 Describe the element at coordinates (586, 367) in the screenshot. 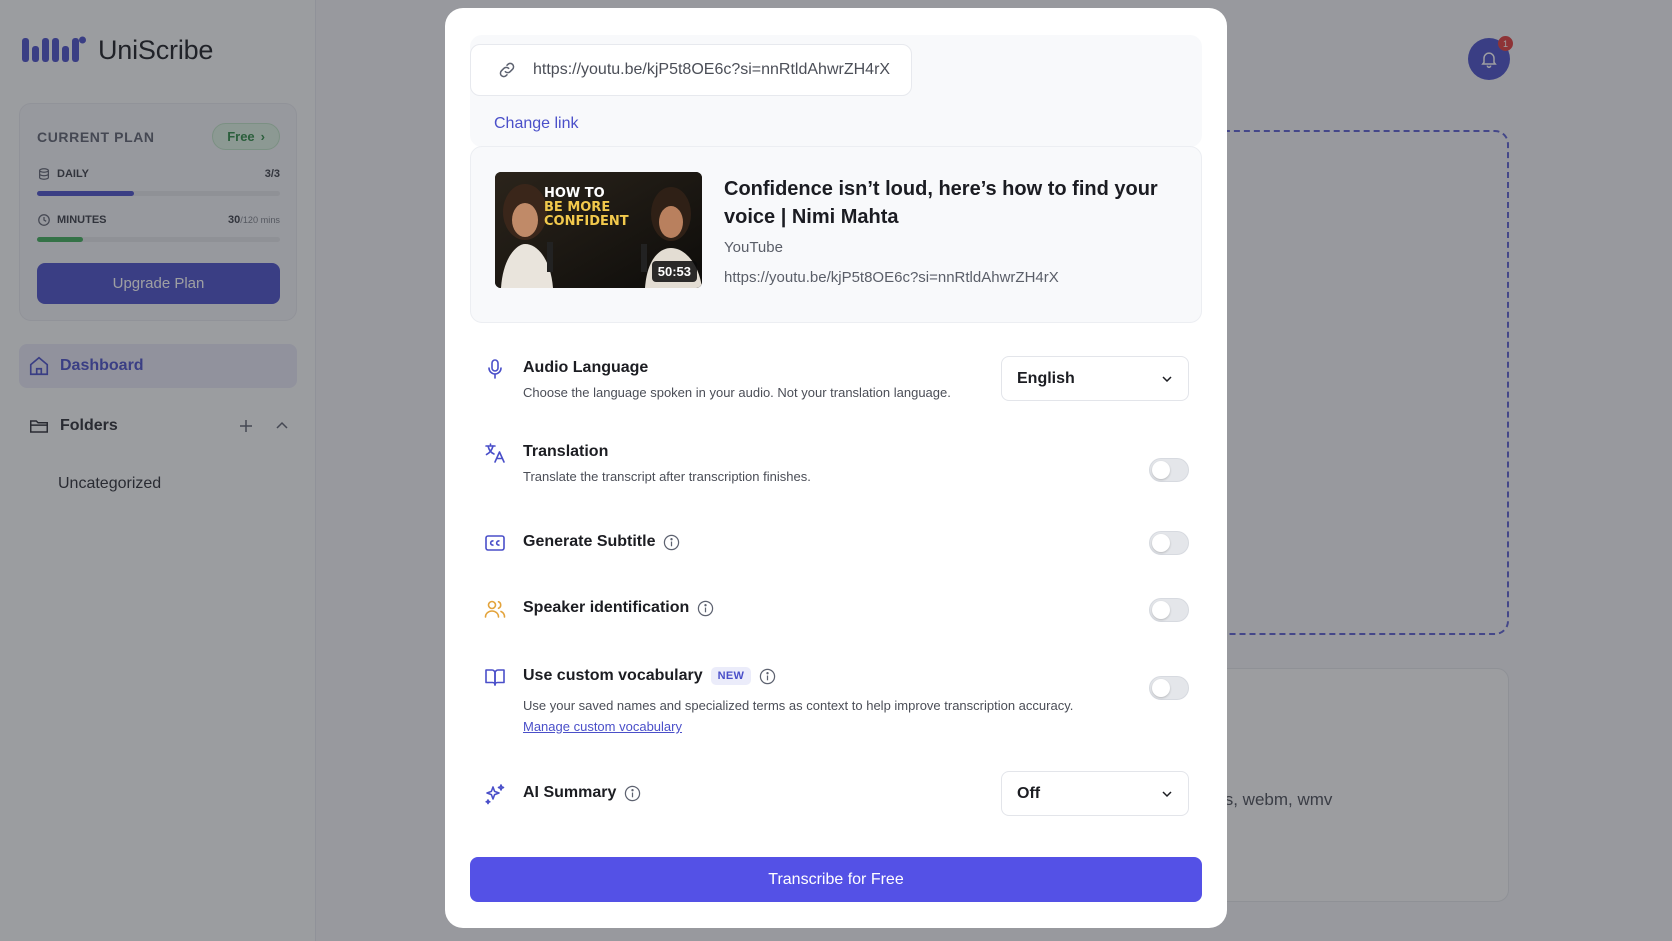

I see `option-title: Audio Language` at that location.